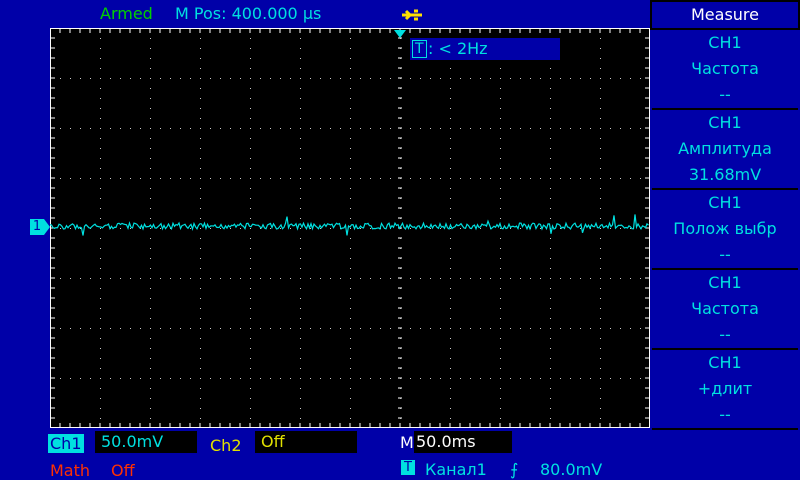 Image resolution: width=800 pixels, height=480 pixels. Describe the element at coordinates (226, 445) in the screenshot. I see `ch2-button: Ch2` at that location.